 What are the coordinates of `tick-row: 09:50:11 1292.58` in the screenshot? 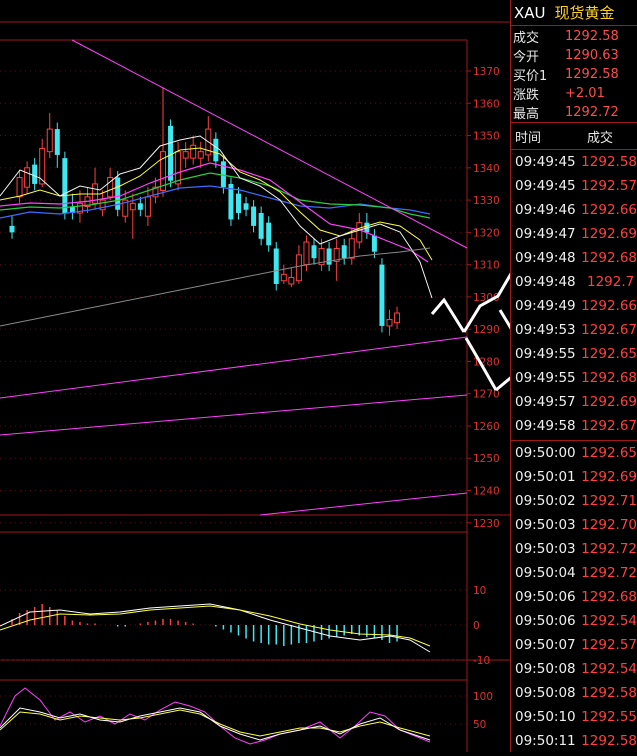 It's located at (574, 741).